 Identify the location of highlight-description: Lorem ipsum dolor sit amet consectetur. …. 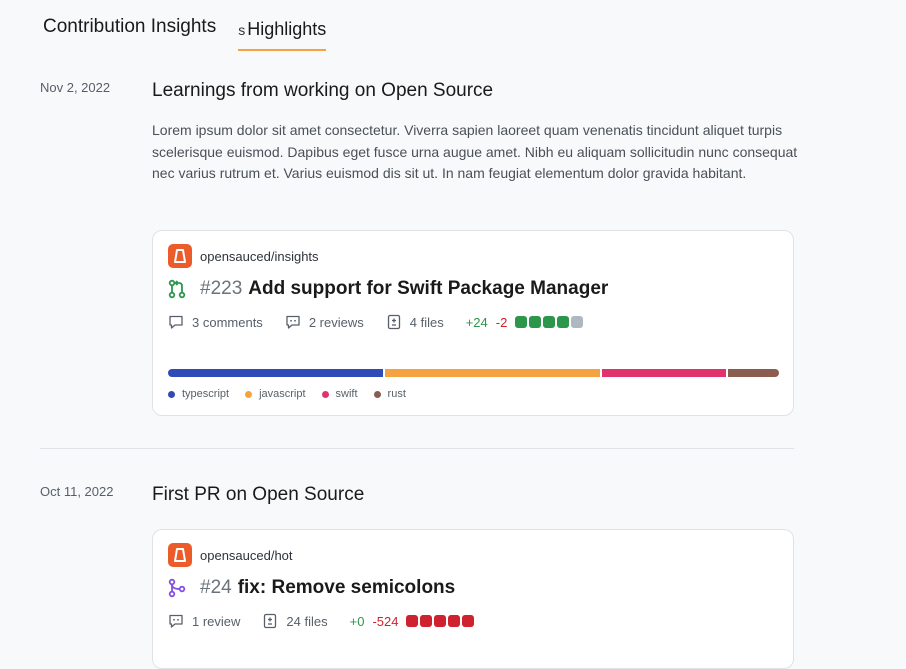
(475, 151).